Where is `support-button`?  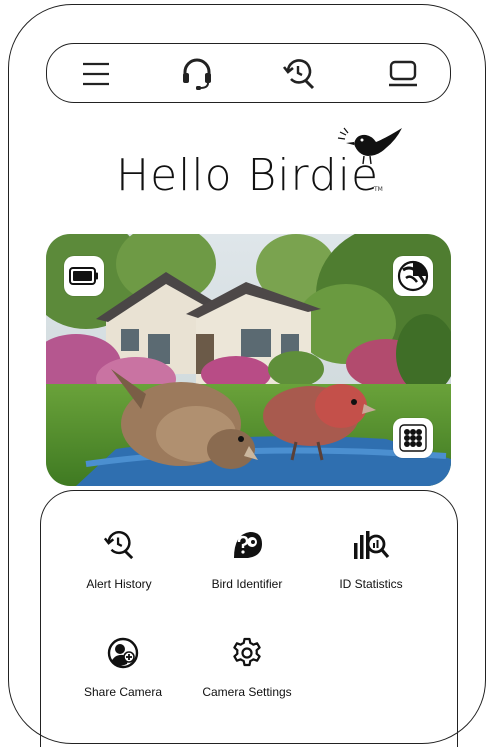 support-button is located at coordinates (197, 74).